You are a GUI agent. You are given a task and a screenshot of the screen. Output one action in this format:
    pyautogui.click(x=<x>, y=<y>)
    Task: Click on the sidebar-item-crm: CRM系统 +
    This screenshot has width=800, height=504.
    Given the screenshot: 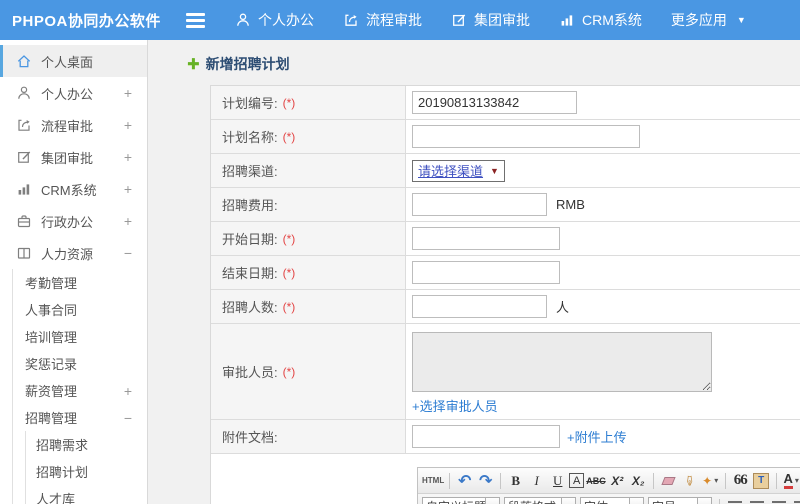 What is the action you would take?
    pyautogui.click(x=73, y=189)
    